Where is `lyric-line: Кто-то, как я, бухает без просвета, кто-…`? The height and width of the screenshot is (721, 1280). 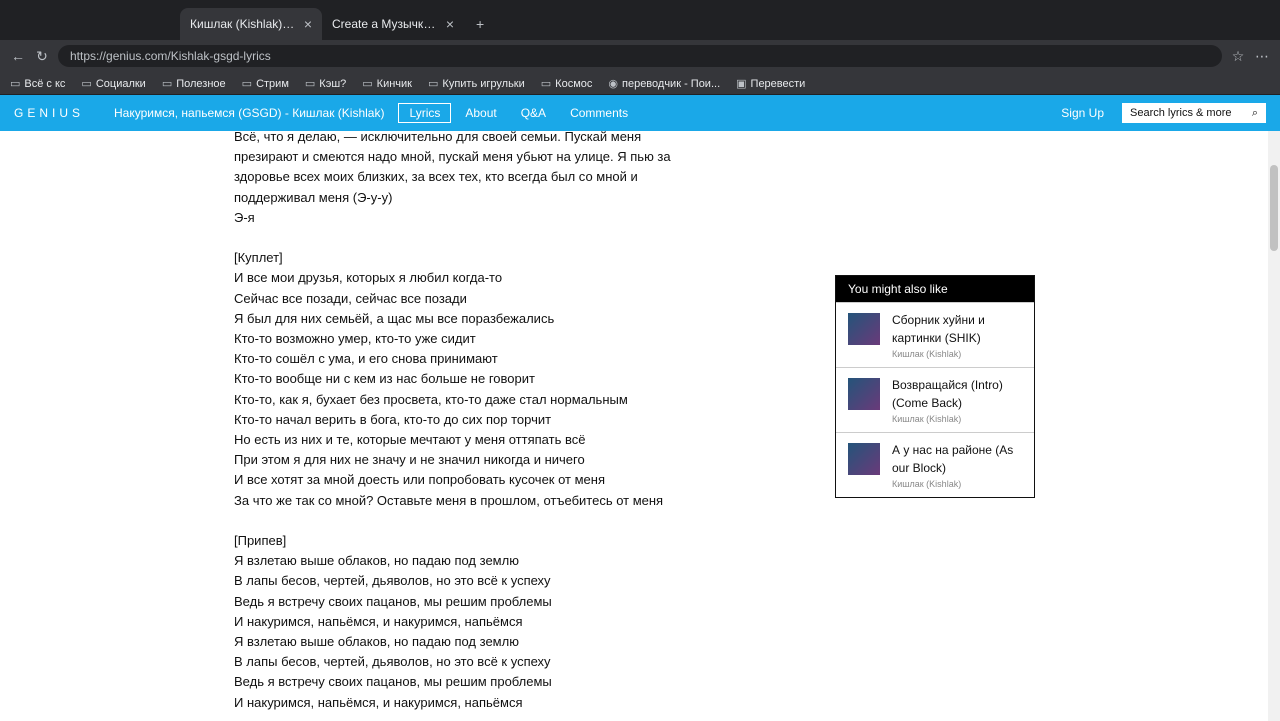
lyric-line: Кто-то, как я, бухает без просвета, кто-… is located at coordinates (431, 399).